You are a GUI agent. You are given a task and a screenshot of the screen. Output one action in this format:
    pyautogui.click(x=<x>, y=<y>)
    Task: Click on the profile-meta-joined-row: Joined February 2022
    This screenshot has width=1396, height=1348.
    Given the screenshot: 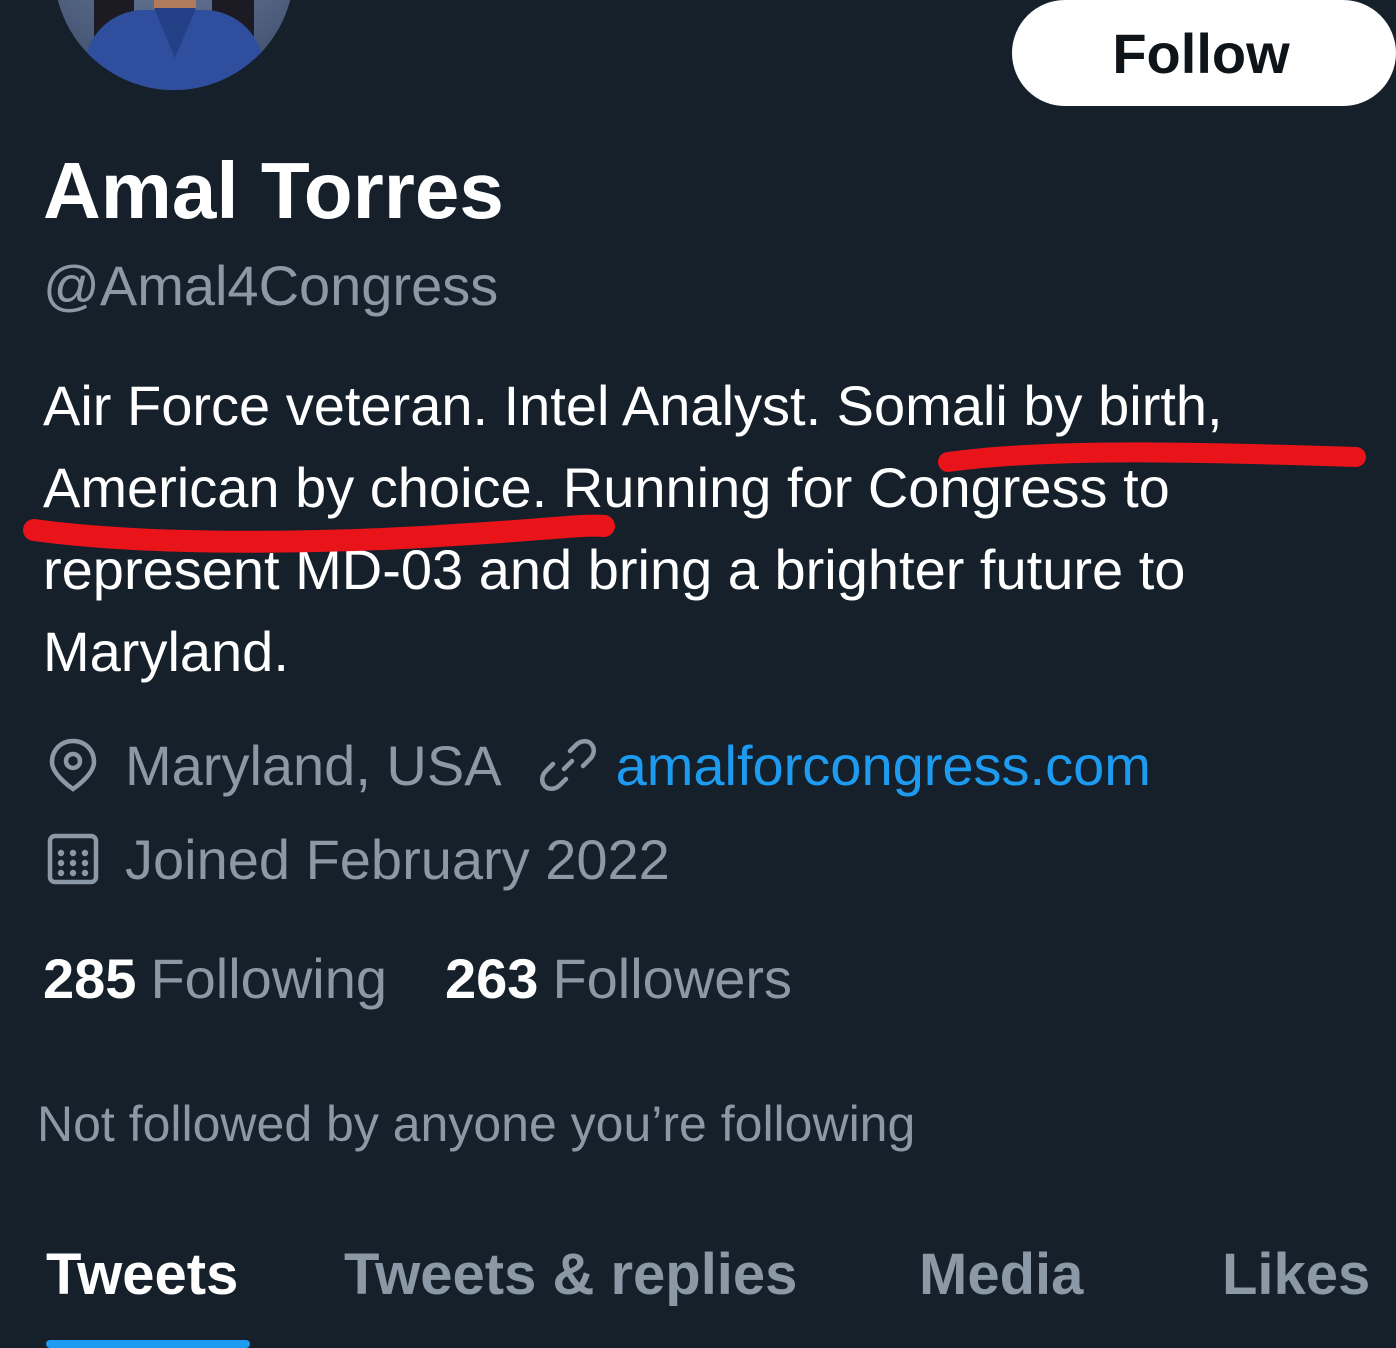 What is the action you would take?
    pyautogui.click(x=356, y=859)
    